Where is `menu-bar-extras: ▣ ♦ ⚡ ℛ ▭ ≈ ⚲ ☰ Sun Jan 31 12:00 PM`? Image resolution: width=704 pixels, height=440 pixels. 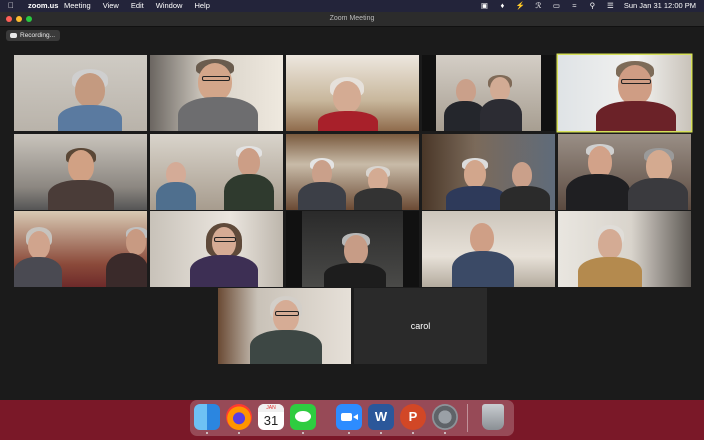 menu-bar-extras: ▣ ♦ ⚡ ℛ ▭ ≈ ⚲ ☰ Sun Jan 31 12:00 PM is located at coordinates (588, 6).